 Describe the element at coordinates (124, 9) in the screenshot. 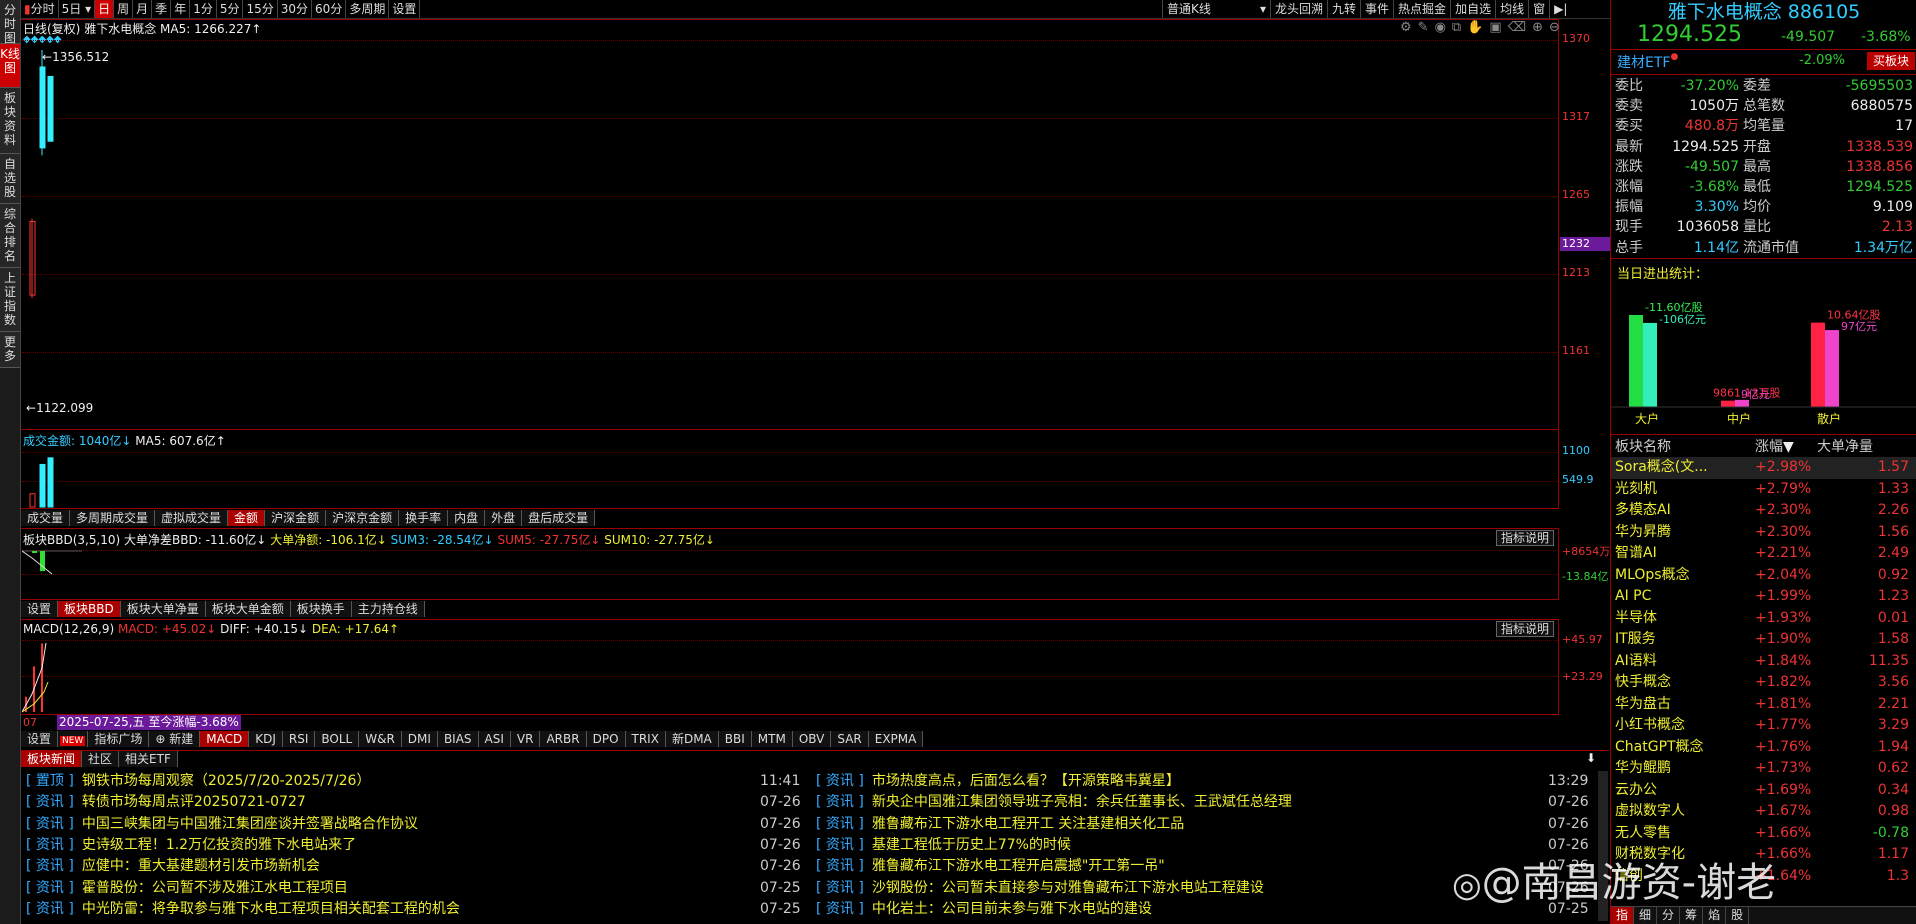

I see `toolbar-week: 周` at that location.